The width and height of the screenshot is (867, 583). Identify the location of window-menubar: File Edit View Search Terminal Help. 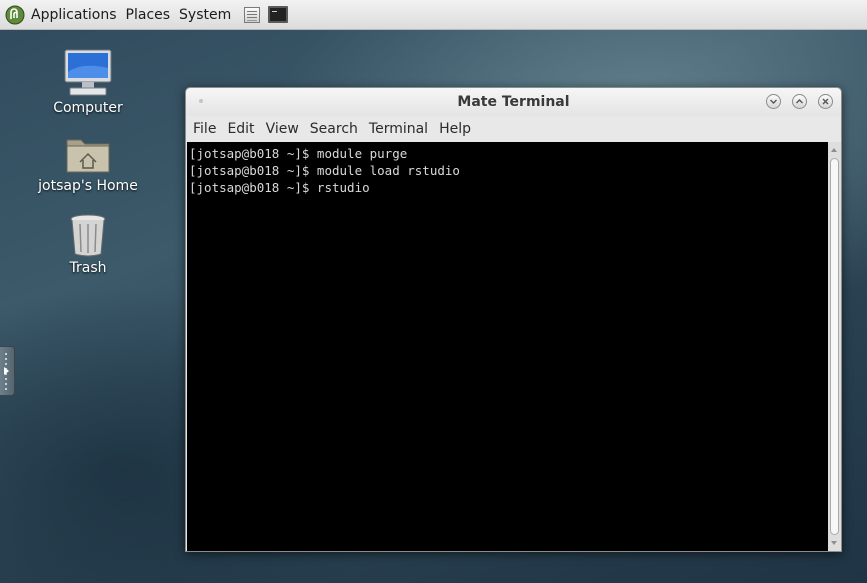
(513, 129).